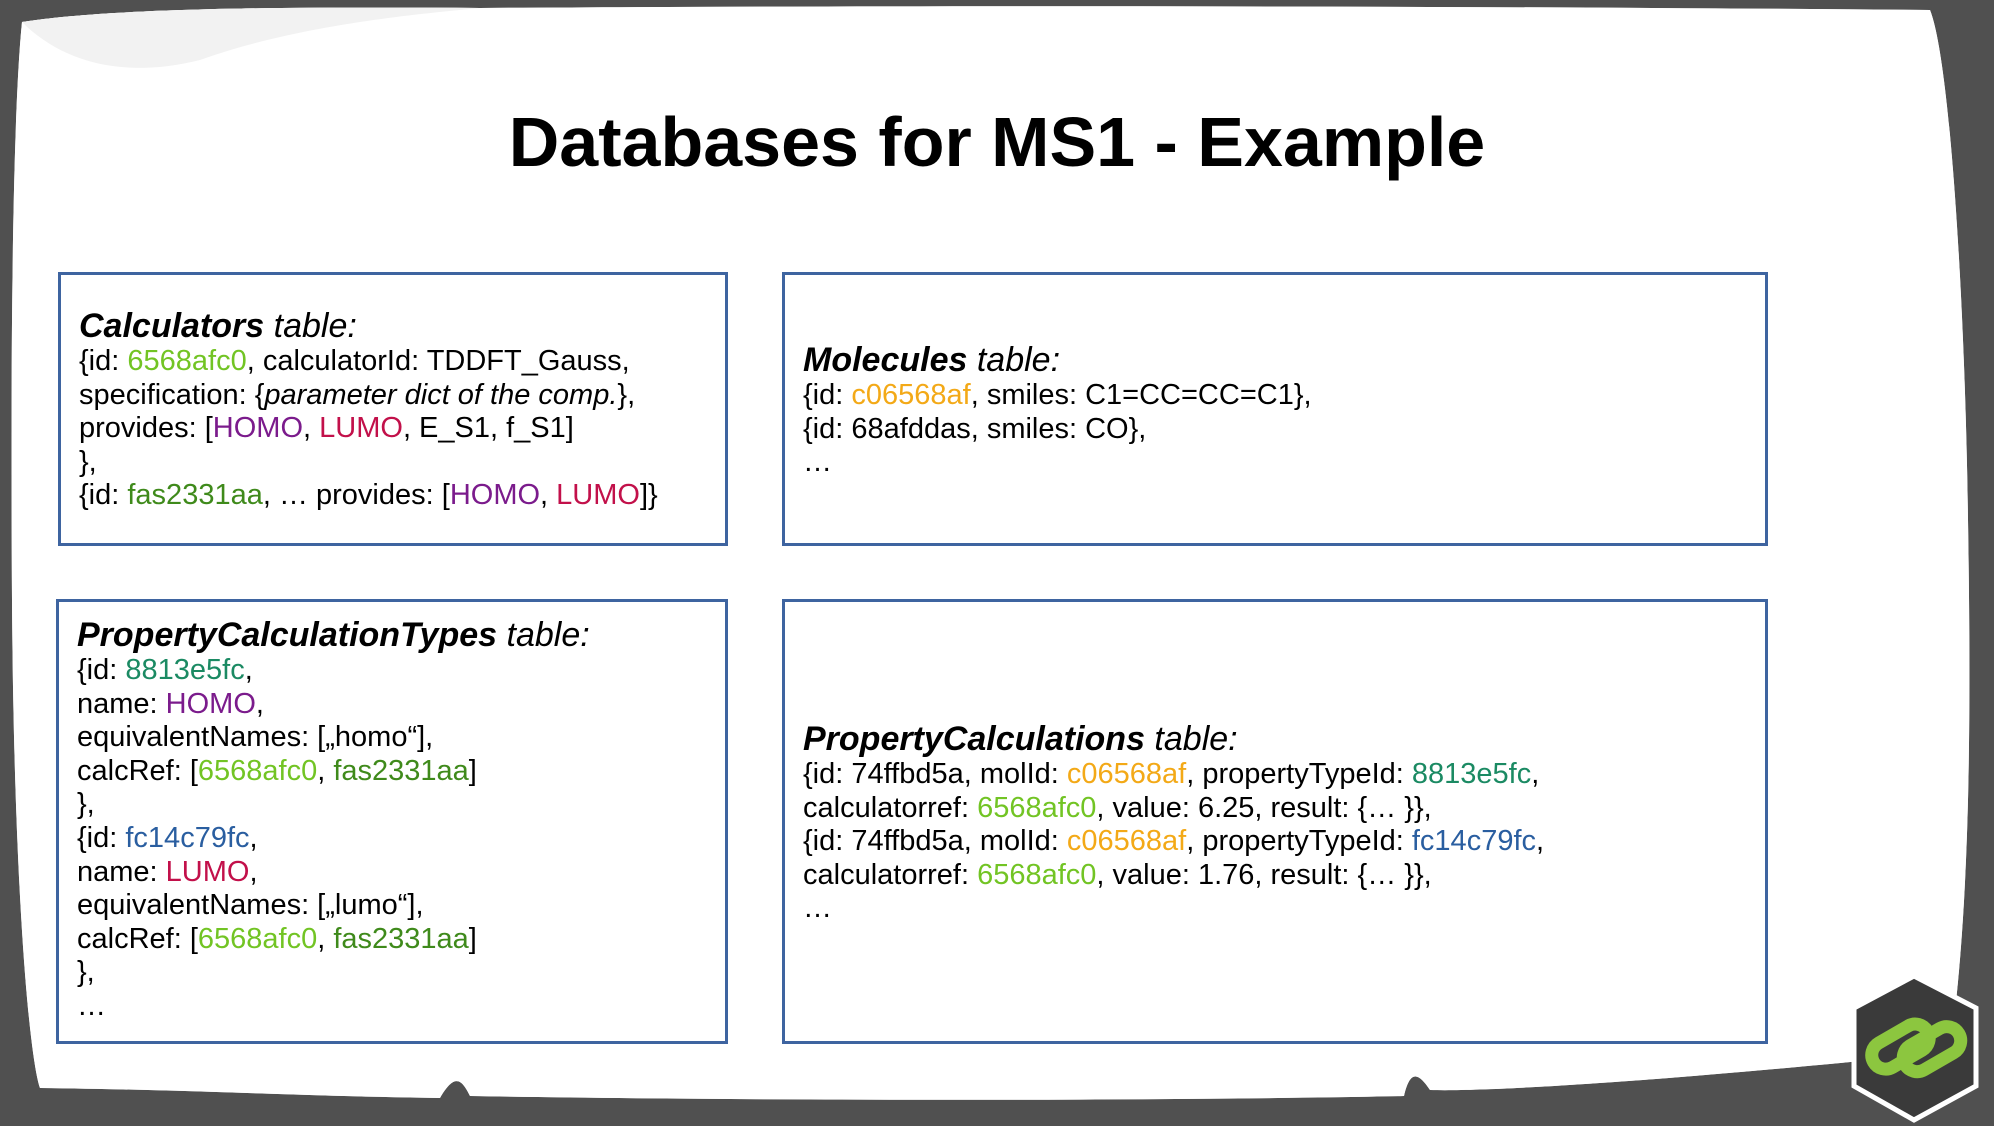 The image size is (1994, 1126). Describe the element at coordinates (146, 428) in the screenshot. I see `text-segment: provides: [` at that location.